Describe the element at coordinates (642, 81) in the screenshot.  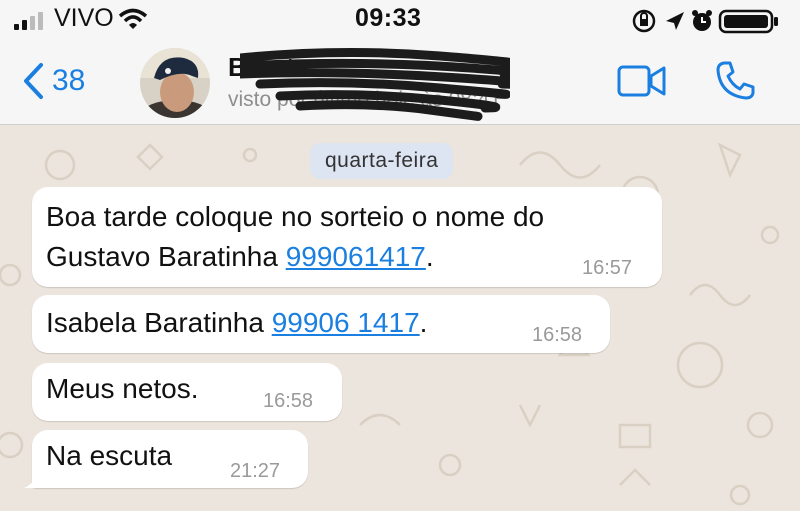
I see `video-call-icon` at that location.